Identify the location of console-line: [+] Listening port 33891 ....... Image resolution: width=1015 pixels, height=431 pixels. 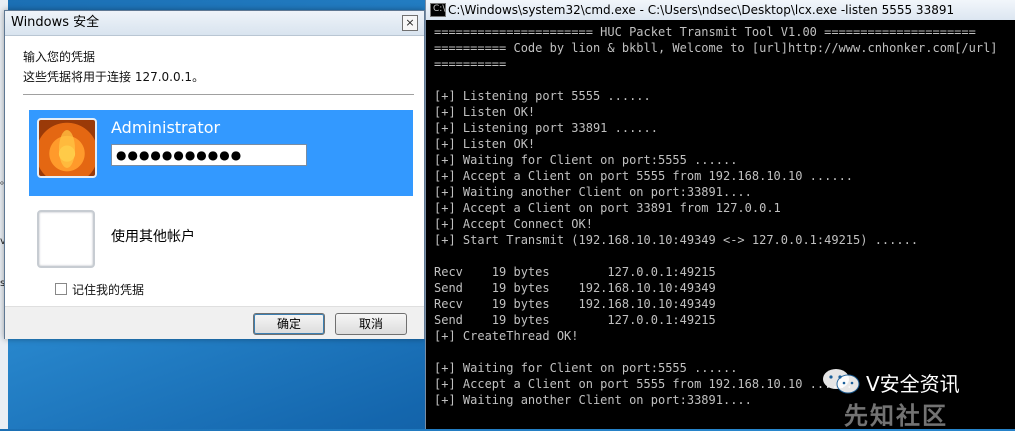
(546, 128).